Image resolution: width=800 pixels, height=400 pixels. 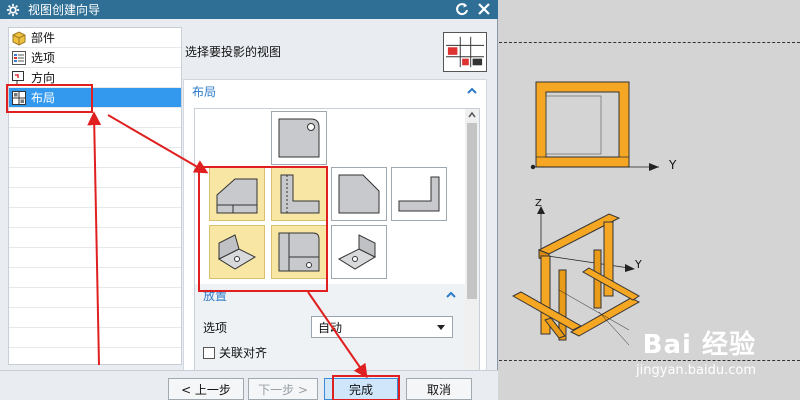 What do you see at coordinates (439, 389) in the screenshot?
I see `cancel-button: 取消` at bounding box center [439, 389].